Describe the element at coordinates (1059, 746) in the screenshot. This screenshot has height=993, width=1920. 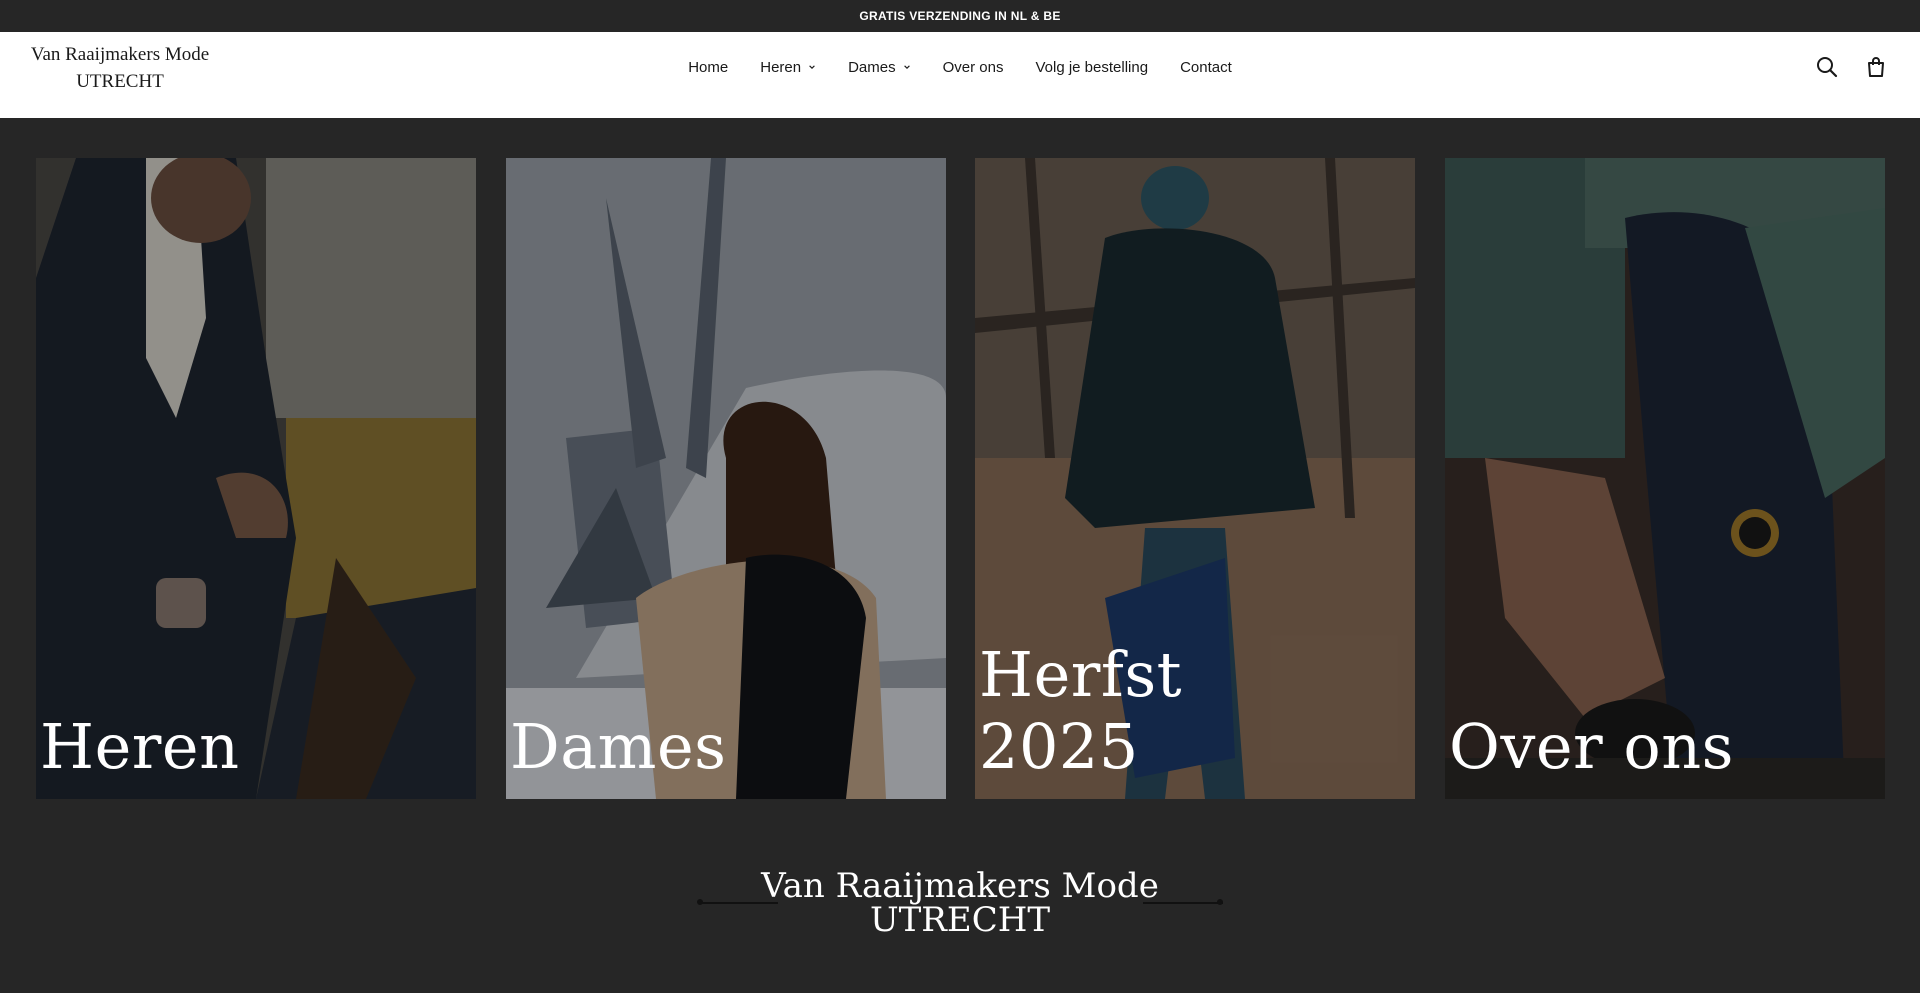
I see `tile-title-line-2: 2025` at that location.